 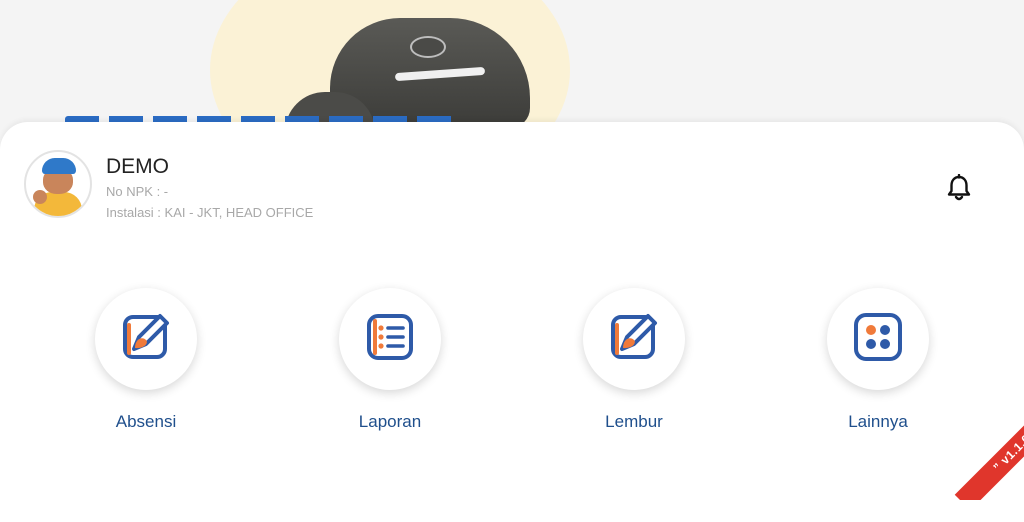 I want to click on profile-npk: No NPK : -, so click(x=137, y=191).